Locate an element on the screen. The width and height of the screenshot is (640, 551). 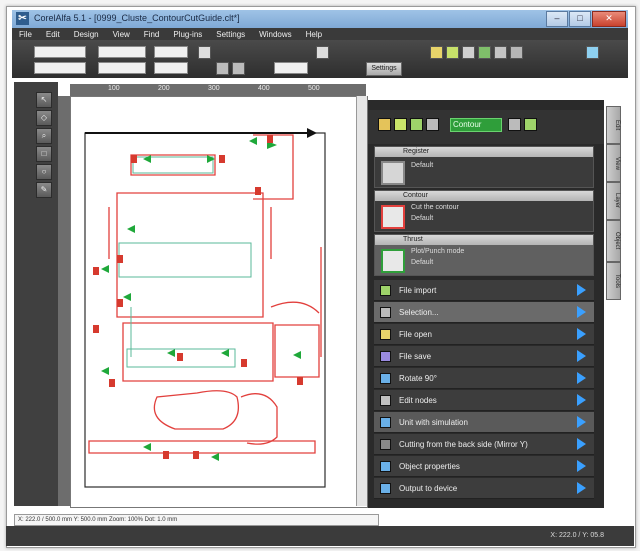
ruler-tick: 500 is located at coordinates (314, 88).